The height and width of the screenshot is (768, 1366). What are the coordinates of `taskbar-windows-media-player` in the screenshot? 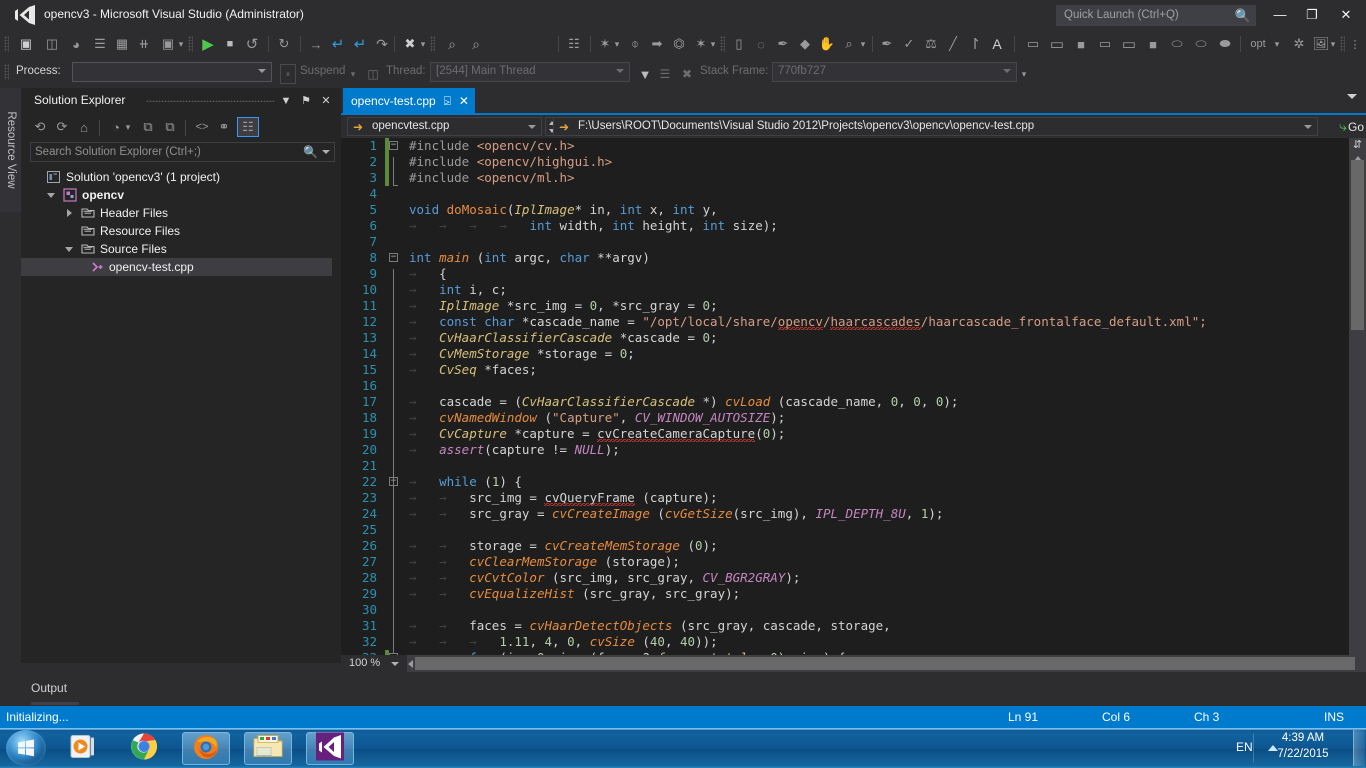 It's located at (84, 748).